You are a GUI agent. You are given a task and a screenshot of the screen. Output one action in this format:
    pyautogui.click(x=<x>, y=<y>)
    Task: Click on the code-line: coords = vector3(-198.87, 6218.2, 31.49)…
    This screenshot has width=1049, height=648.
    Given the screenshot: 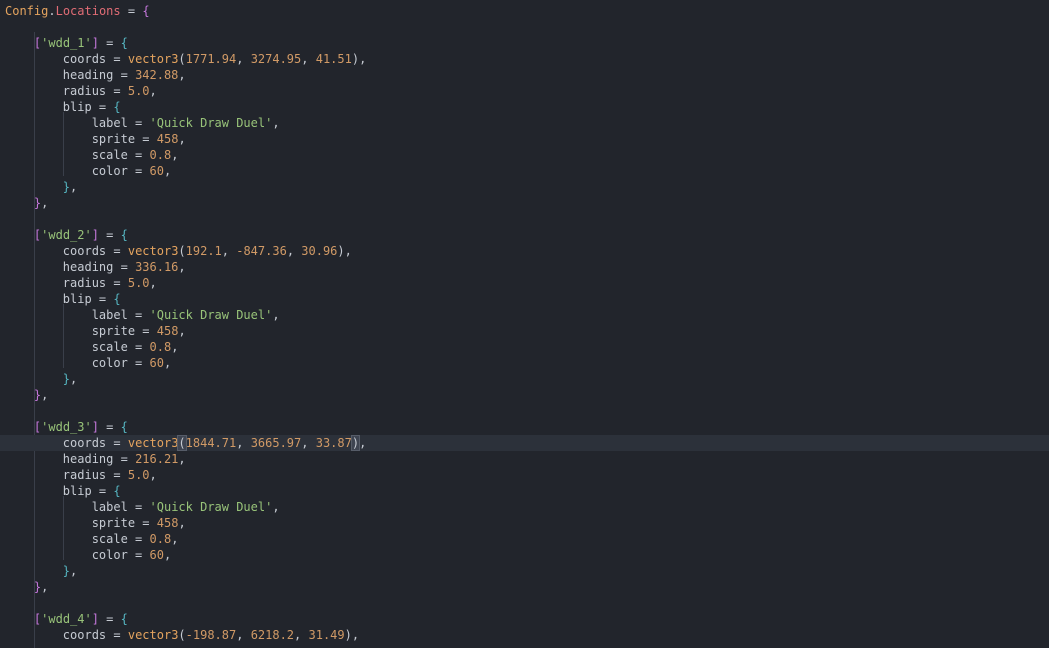 What is the action you would take?
    pyautogui.click(x=524, y=635)
    